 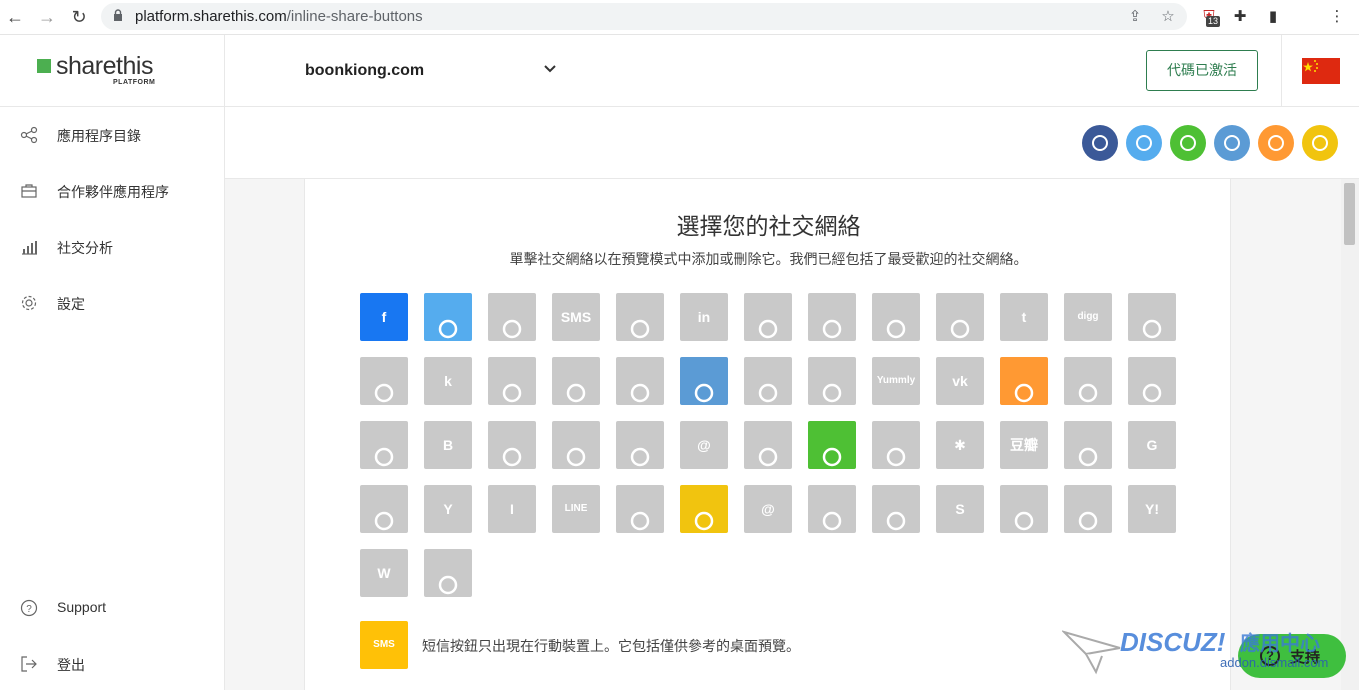 I want to click on network-evernote-button, so click(x=1088, y=445).